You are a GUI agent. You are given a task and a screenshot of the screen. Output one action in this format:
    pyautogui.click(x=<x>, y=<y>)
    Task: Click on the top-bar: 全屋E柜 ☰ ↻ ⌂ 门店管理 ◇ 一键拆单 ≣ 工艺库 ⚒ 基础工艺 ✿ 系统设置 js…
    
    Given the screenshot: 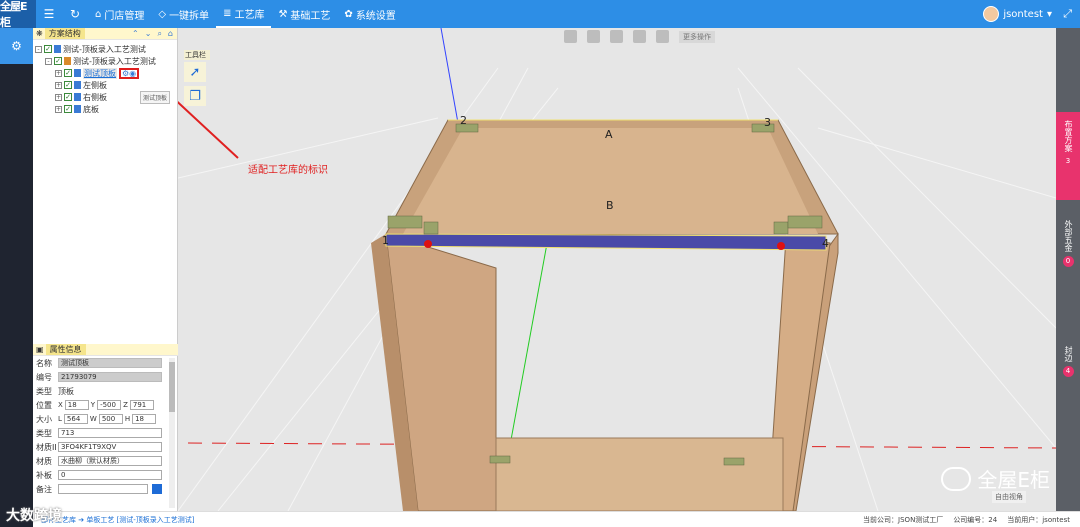 What is the action you would take?
    pyautogui.click(x=540, y=14)
    